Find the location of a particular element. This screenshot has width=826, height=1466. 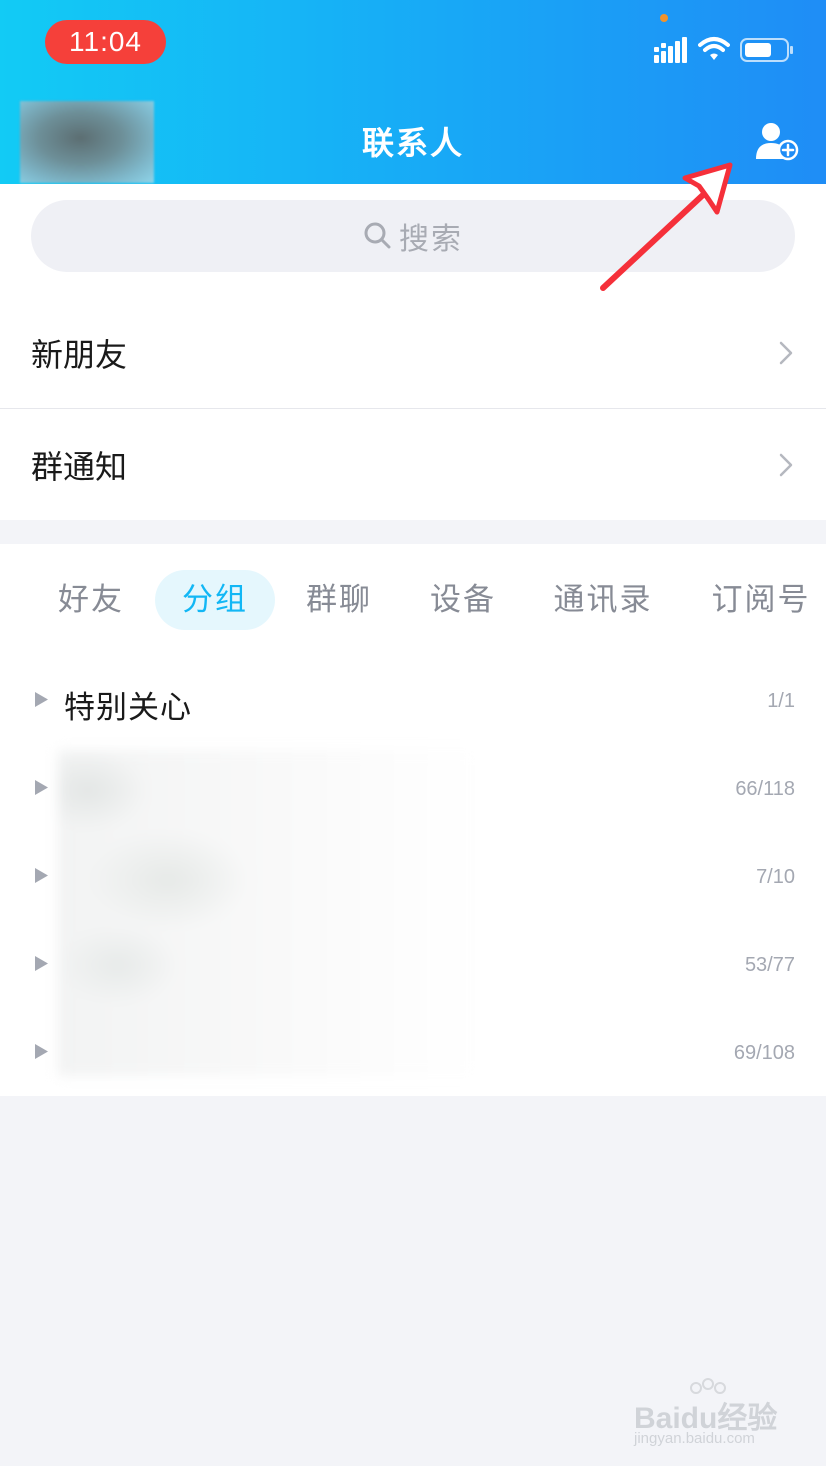

group-row: 66/118 is located at coordinates (413, 788).